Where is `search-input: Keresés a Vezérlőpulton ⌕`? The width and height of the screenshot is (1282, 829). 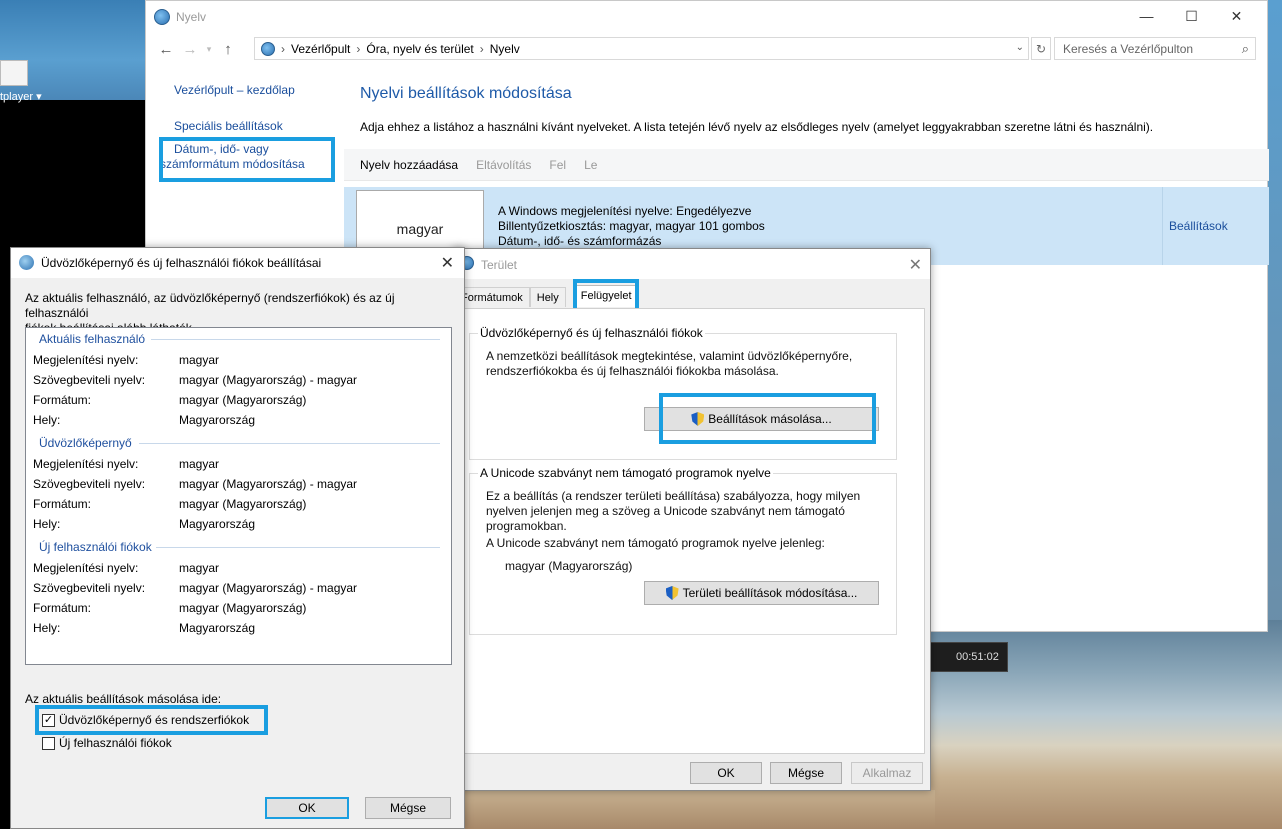 search-input: Keresés a Vezérlőpulton ⌕ is located at coordinates (1155, 48).